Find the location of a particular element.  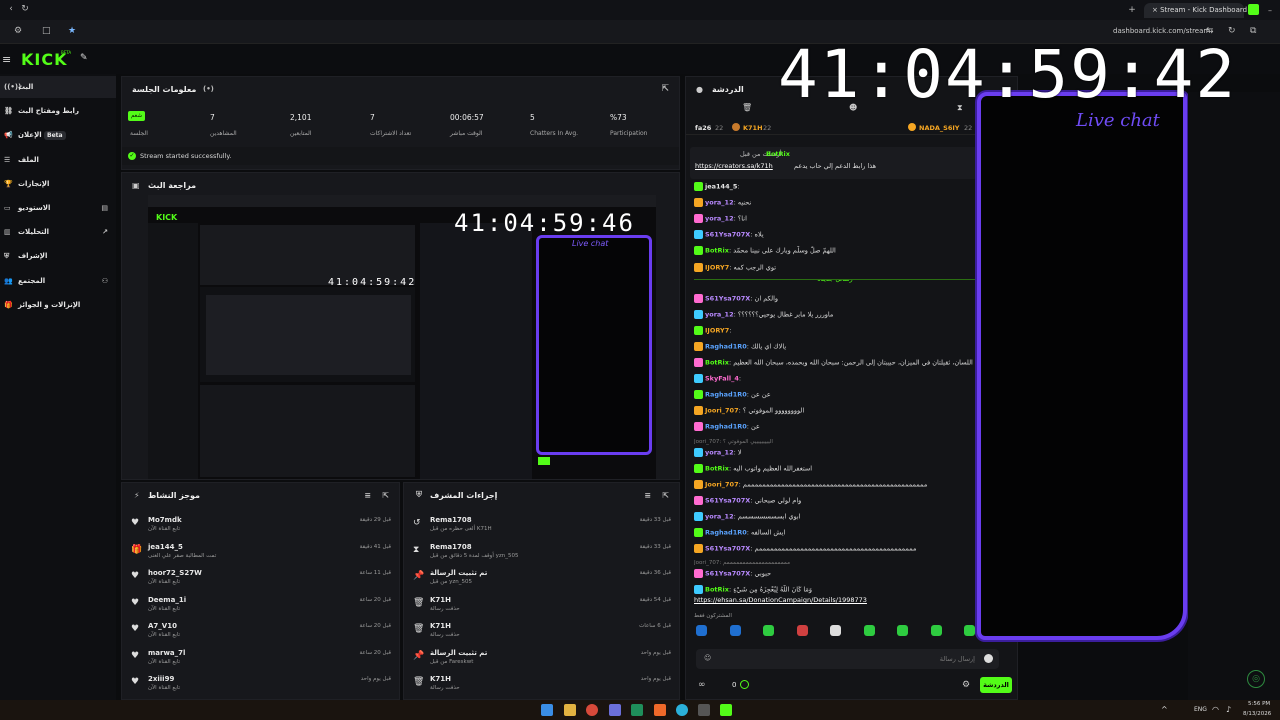

refresh-icon: ↻ is located at coordinates (1232, 31).